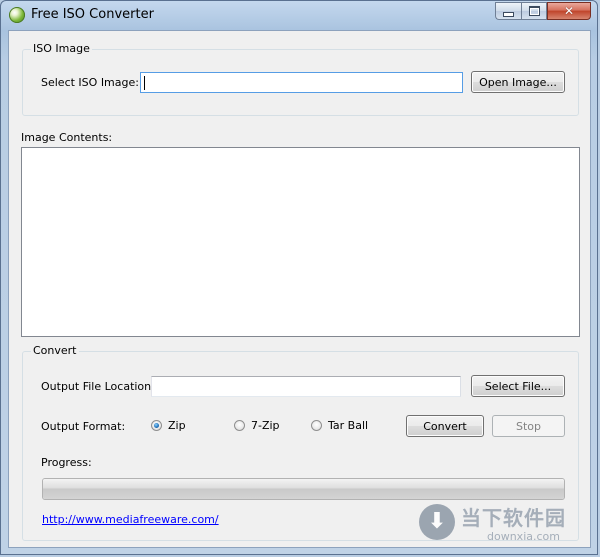 The image size is (600, 557). I want to click on minimize-icon, so click(508, 14).